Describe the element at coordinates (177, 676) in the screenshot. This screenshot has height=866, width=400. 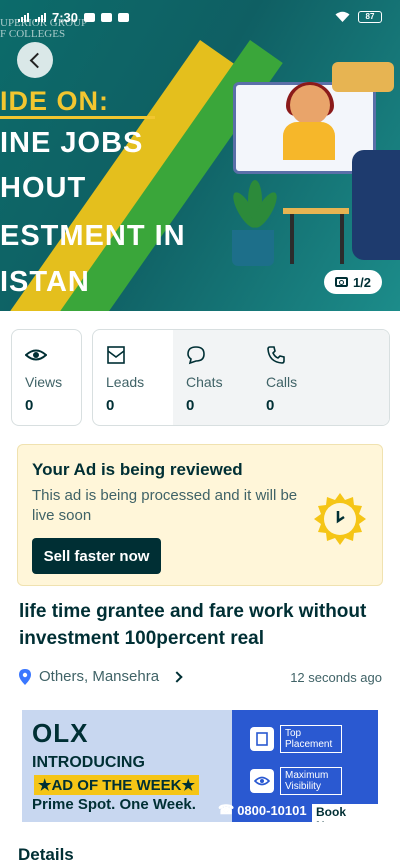
I see `chevron-right-icon` at that location.